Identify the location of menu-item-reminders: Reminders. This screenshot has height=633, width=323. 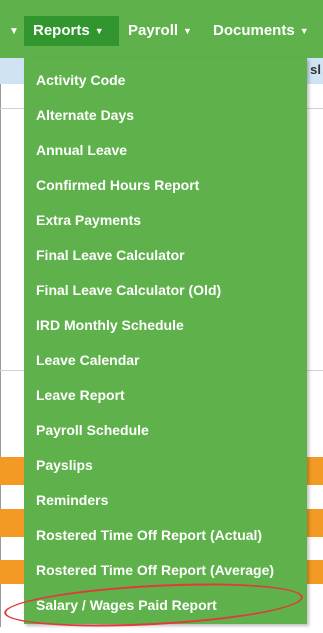
(72, 500).